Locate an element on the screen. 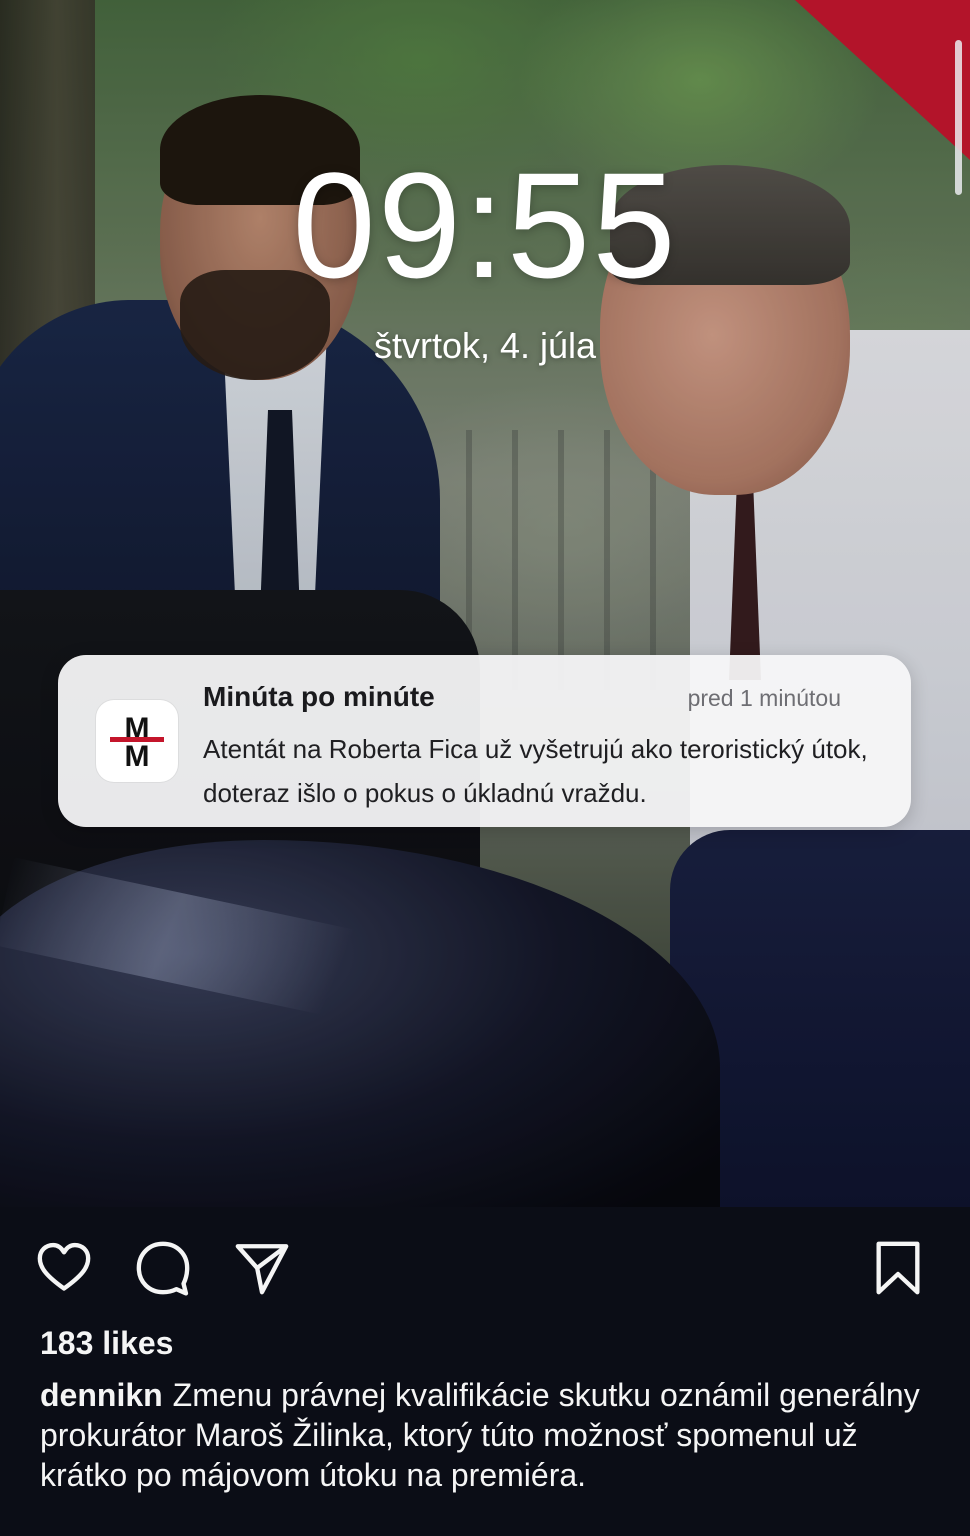 This screenshot has width=970, height=1536. like-button is located at coordinates (64, 1268).